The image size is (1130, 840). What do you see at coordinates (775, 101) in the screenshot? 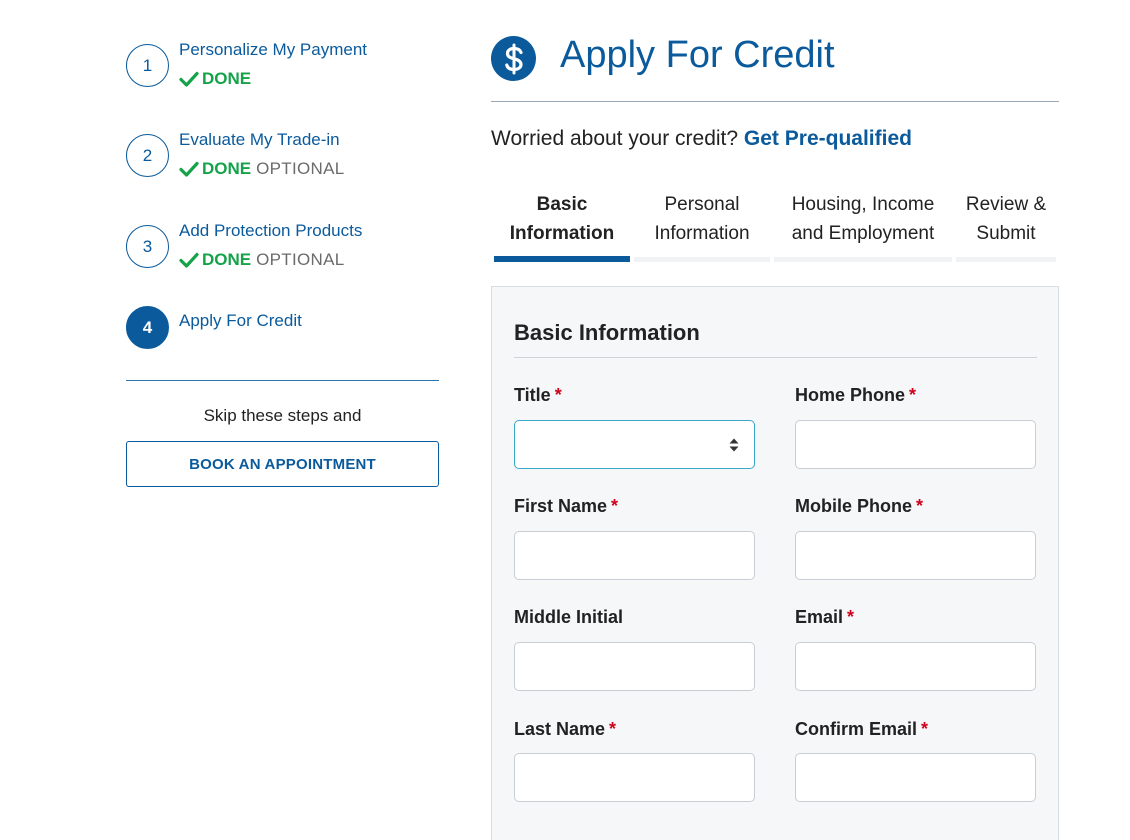
I see `header-divider` at bounding box center [775, 101].